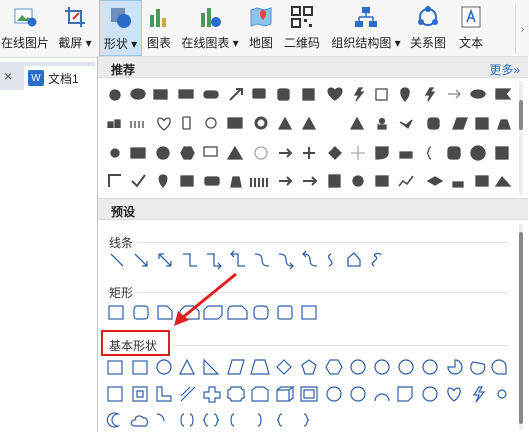  I want to click on basic-shapes-highlight-box, so click(135, 343).